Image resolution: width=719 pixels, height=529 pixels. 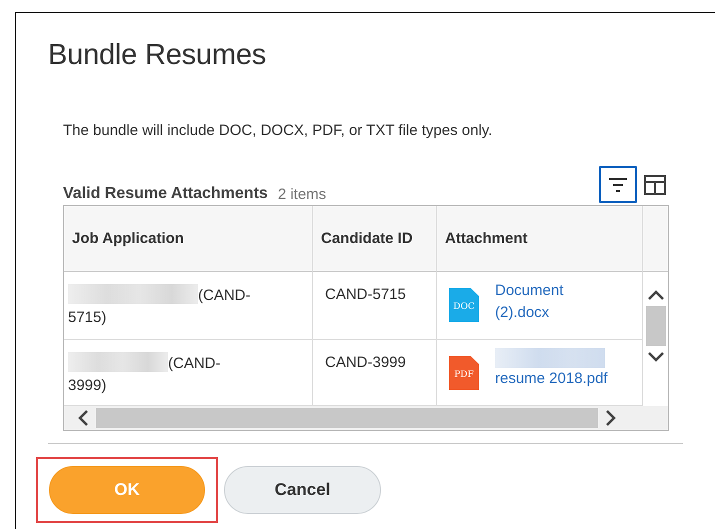 What do you see at coordinates (302, 194) in the screenshot?
I see `item-count: 2 items` at bounding box center [302, 194].